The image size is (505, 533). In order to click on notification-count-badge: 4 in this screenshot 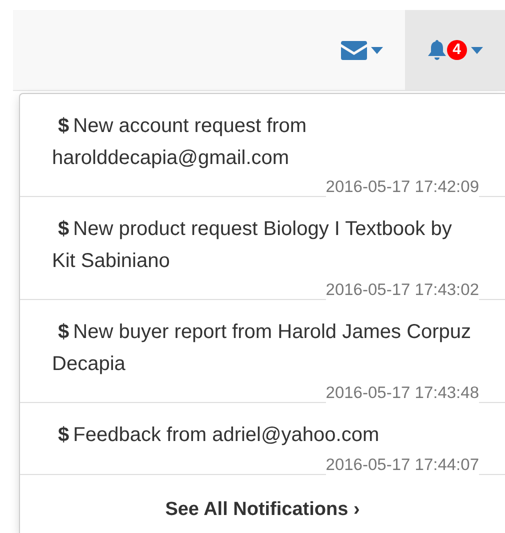, I will do `click(456, 50)`.